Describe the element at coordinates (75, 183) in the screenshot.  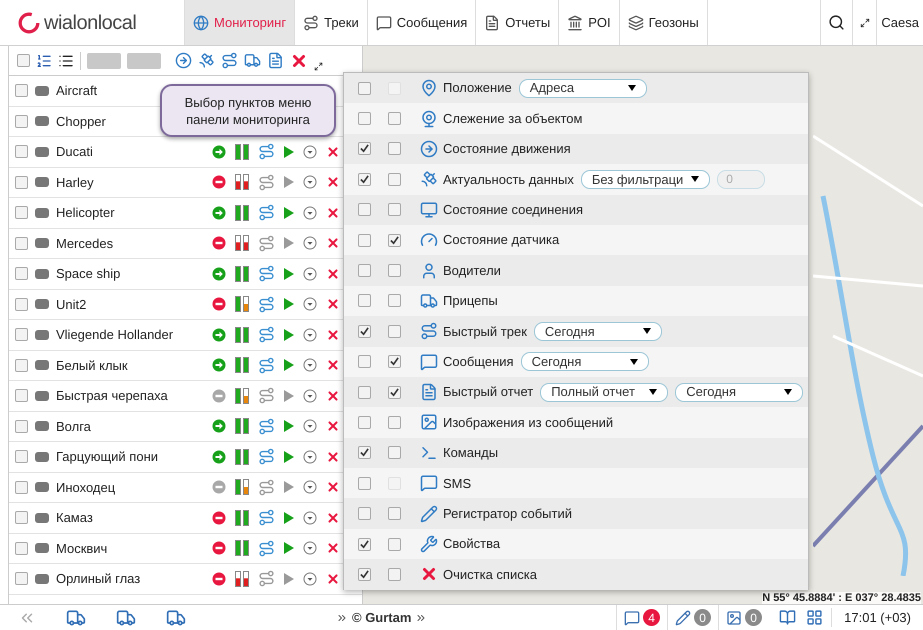
I see `unit-name: Harley` at that location.